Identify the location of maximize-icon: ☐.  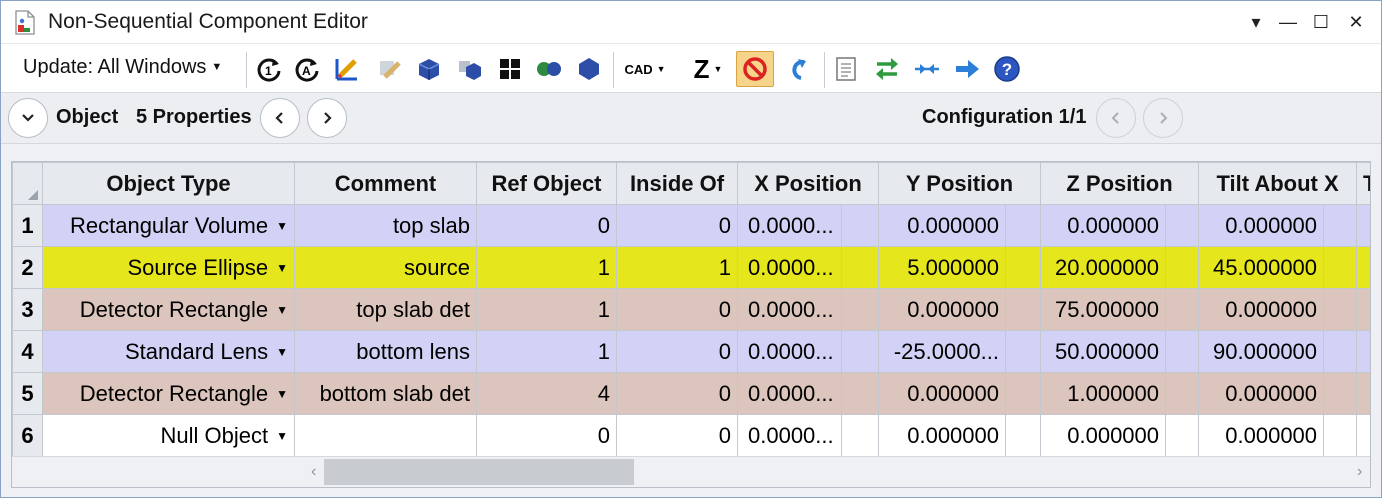
(1321, 22).